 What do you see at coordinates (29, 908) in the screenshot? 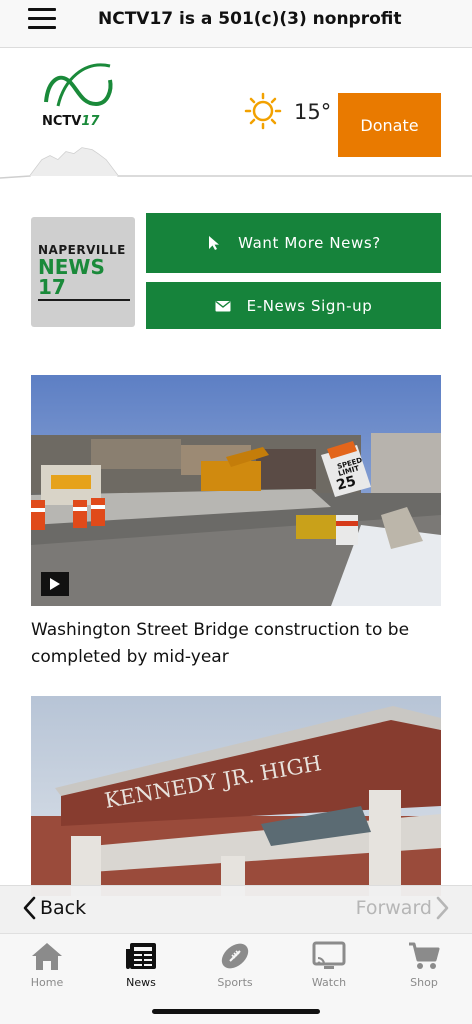
I see `chevron-left-icon` at bounding box center [29, 908].